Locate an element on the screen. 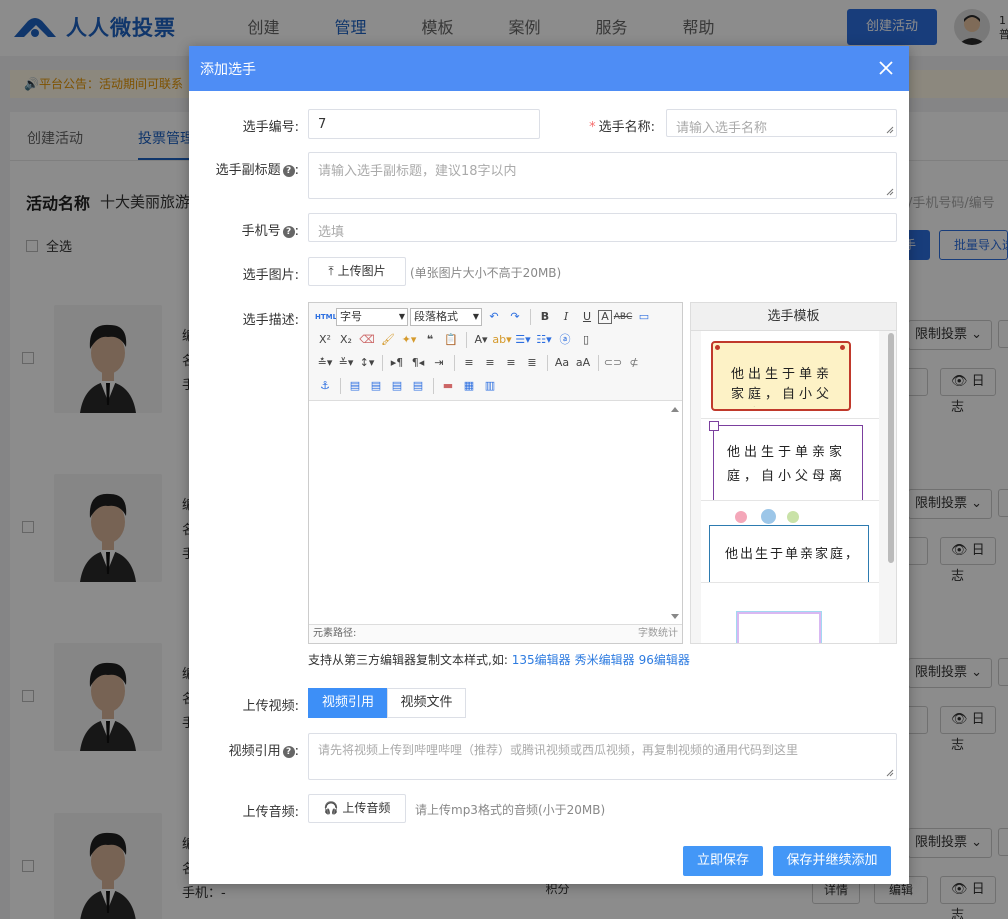  undo-icon: ↶ is located at coordinates (494, 317).